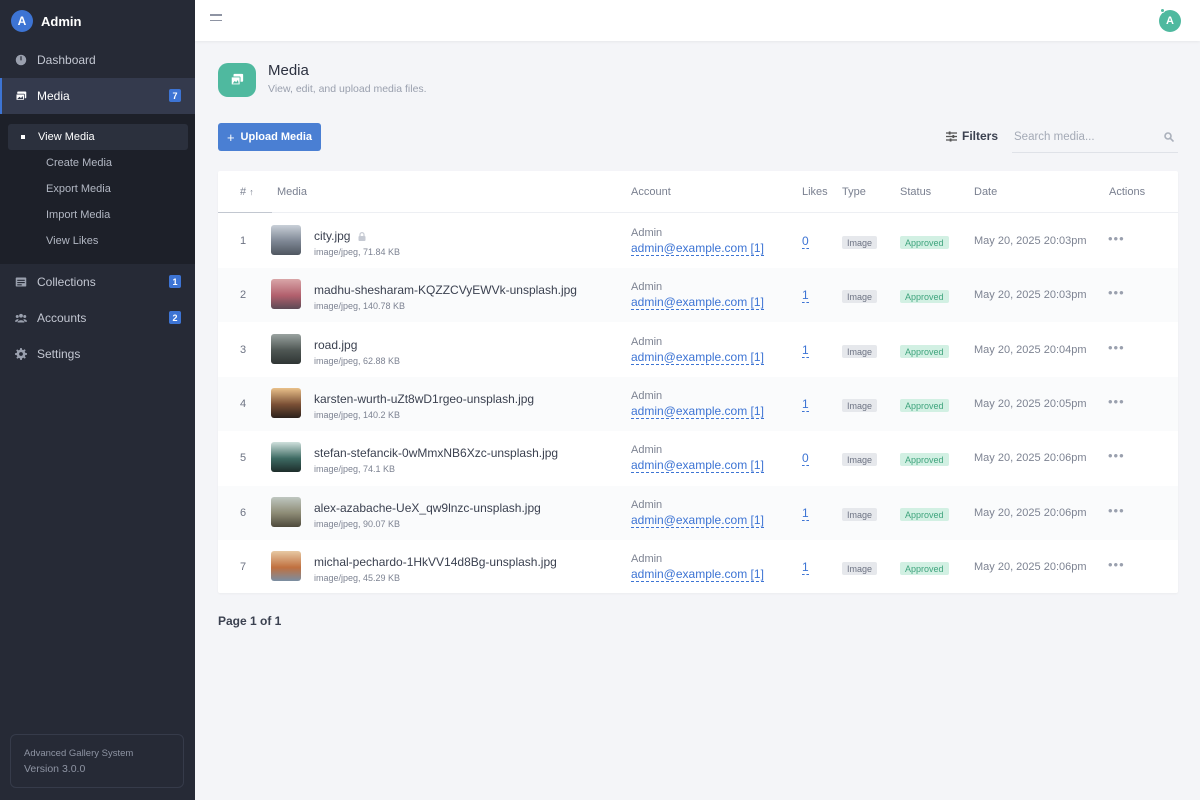 The width and height of the screenshot is (1200, 800). Describe the element at coordinates (247, 192) in the screenshot. I see `column-header-num: # ↑` at that location.